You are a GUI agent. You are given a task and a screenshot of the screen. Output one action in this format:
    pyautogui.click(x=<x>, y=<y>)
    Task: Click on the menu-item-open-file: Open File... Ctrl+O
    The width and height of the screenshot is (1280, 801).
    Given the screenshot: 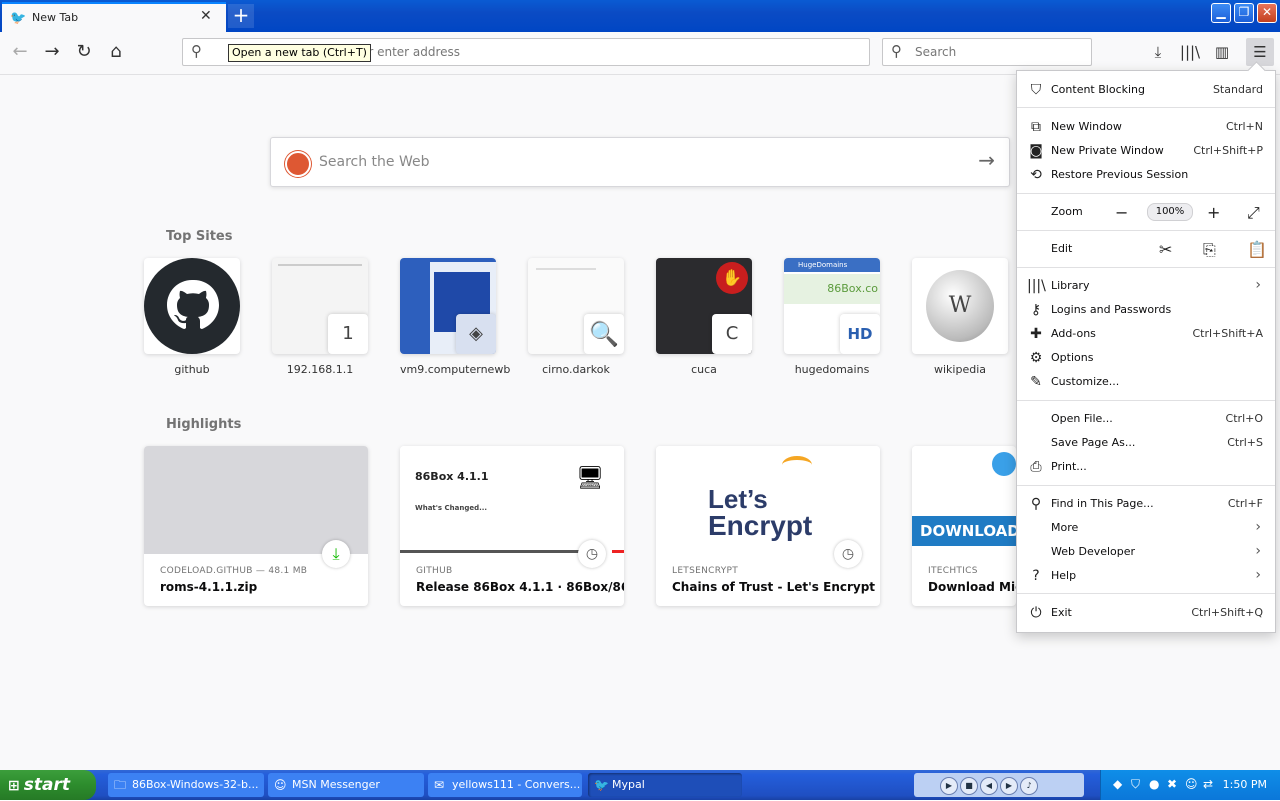 What is the action you would take?
    pyautogui.click(x=1146, y=419)
    